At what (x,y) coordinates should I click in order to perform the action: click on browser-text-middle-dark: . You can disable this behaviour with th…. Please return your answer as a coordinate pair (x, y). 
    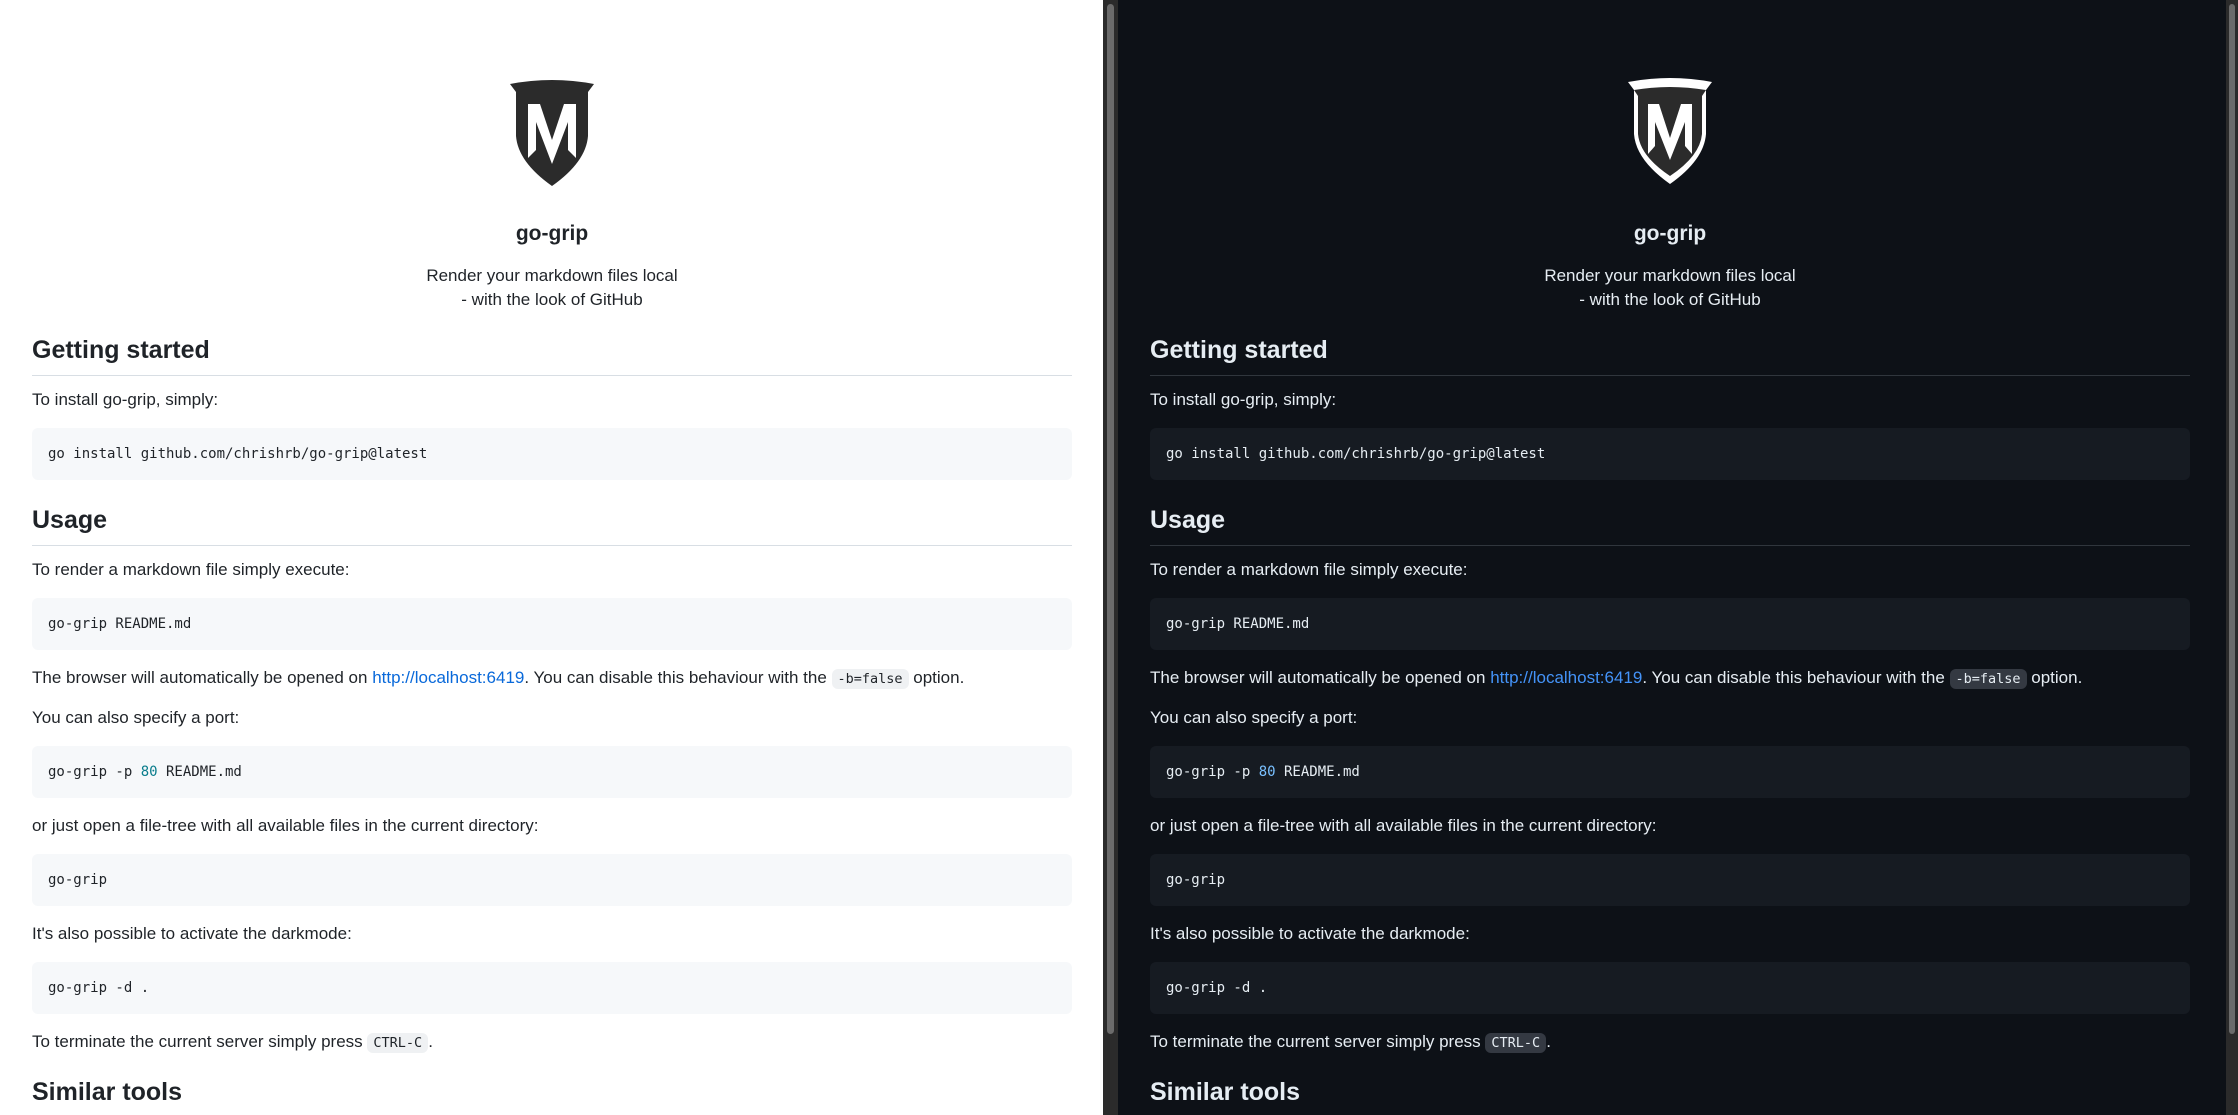
    Looking at the image, I should click on (1796, 677).